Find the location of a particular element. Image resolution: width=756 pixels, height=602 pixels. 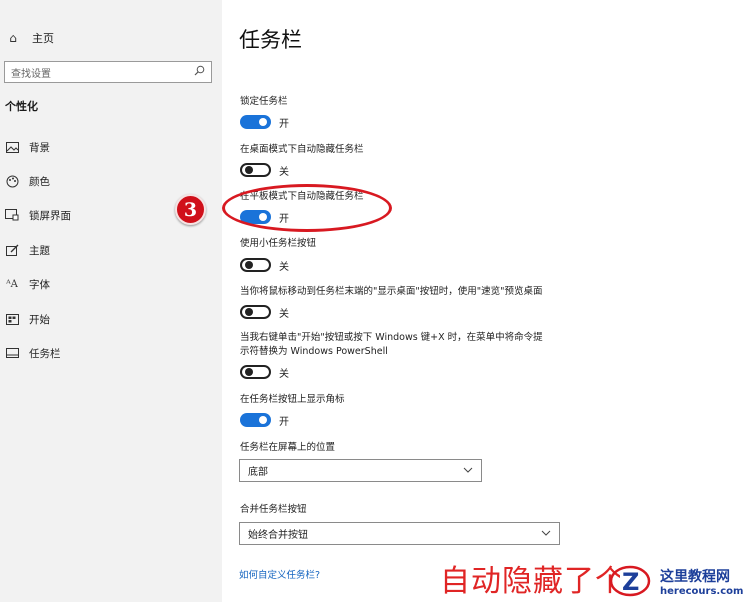

toggle-state-lock-taskbar: 开 is located at coordinates (284, 124).